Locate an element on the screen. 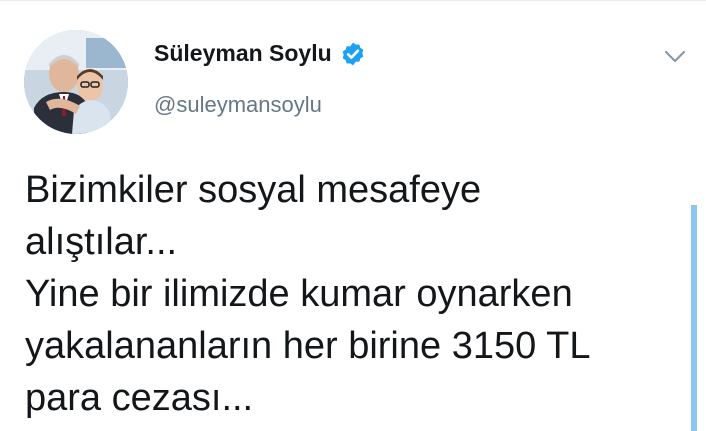 The height and width of the screenshot is (431, 706). avatar is located at coordinates (76, 82).